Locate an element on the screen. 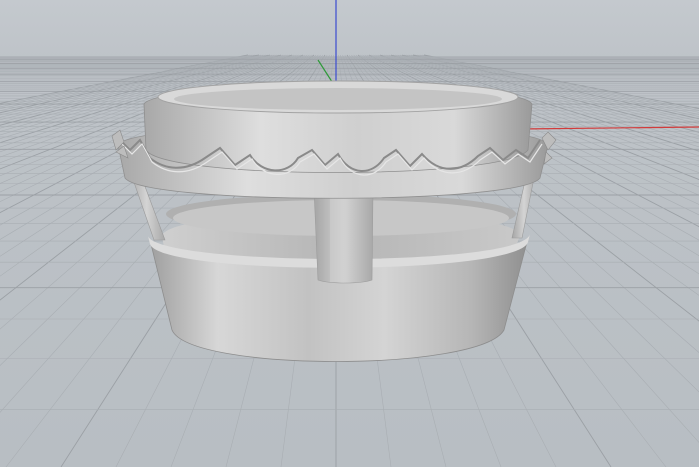 The image size is (699, 467). center-post-shade is located at coordinates (339, 237).